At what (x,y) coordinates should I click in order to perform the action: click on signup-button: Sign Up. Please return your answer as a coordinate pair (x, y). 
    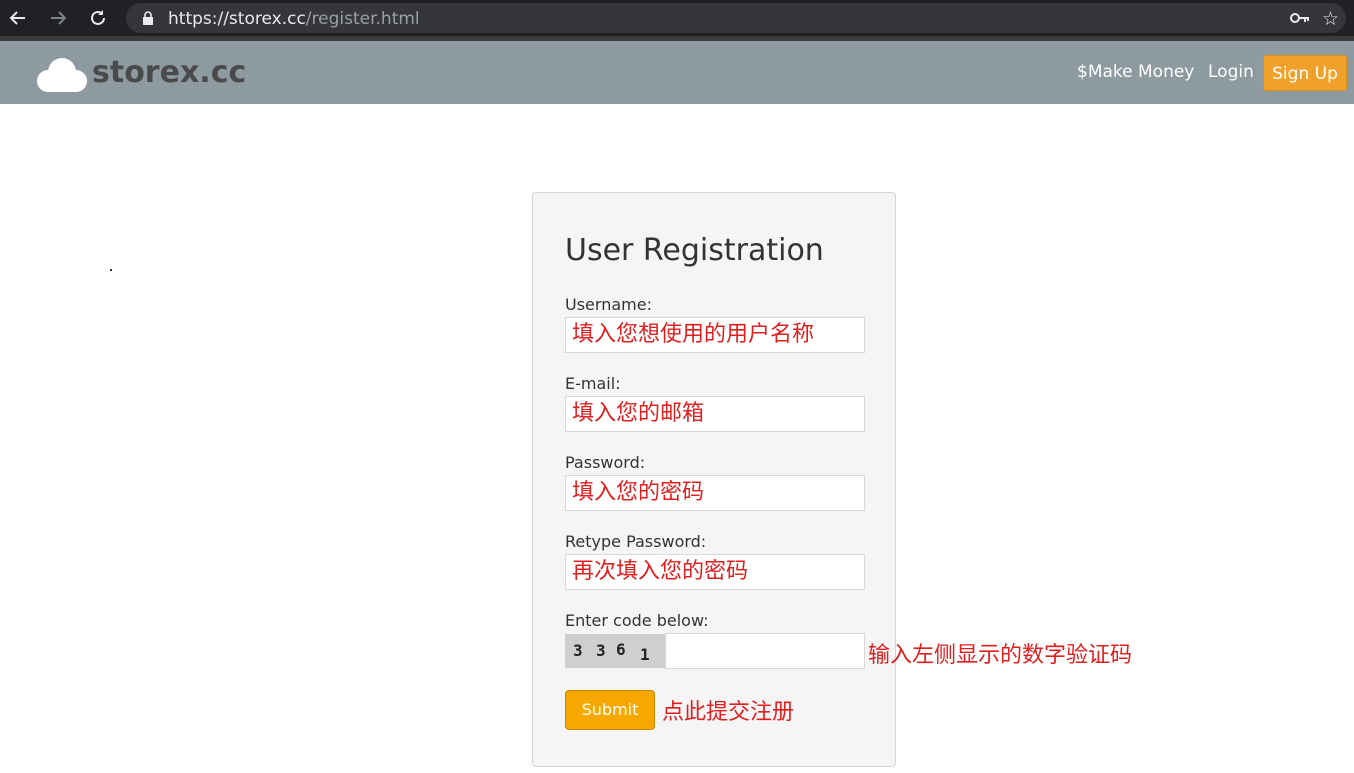
    Looking at the image, I should click on (1305, 73).